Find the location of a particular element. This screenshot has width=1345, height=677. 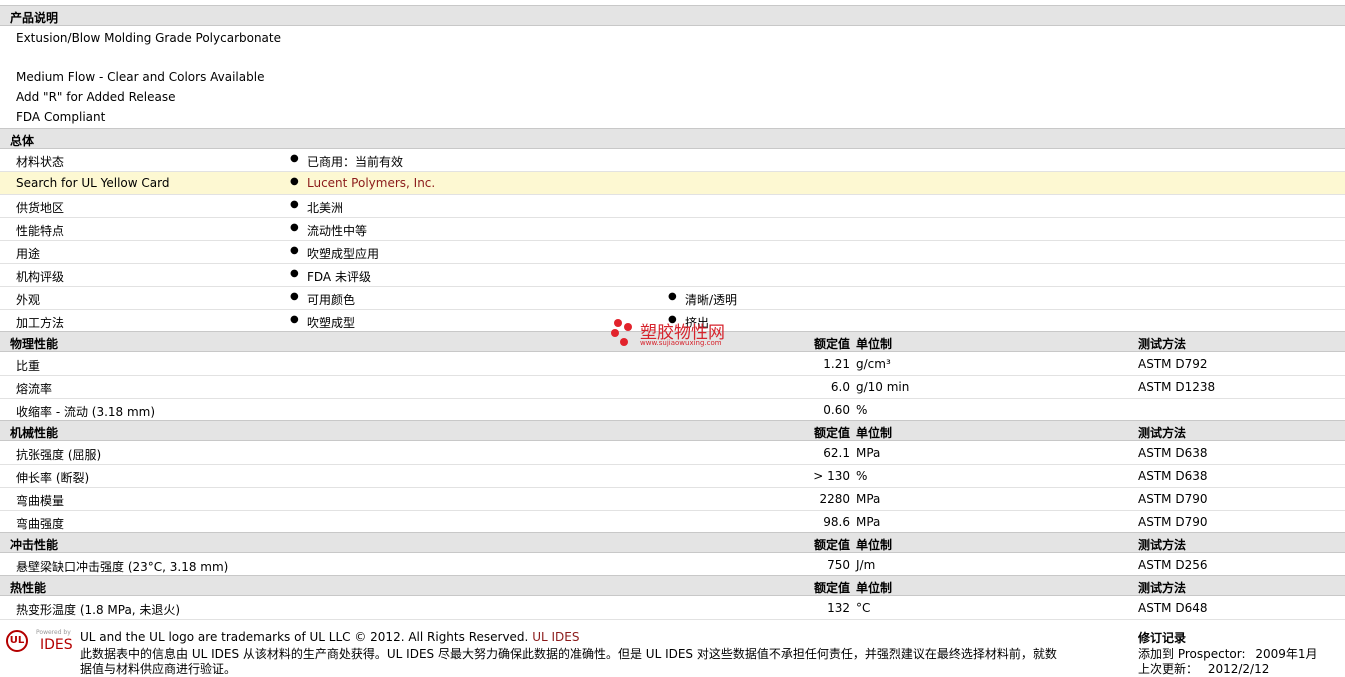

row-value: 2280 is located at coordinates (834, 499).